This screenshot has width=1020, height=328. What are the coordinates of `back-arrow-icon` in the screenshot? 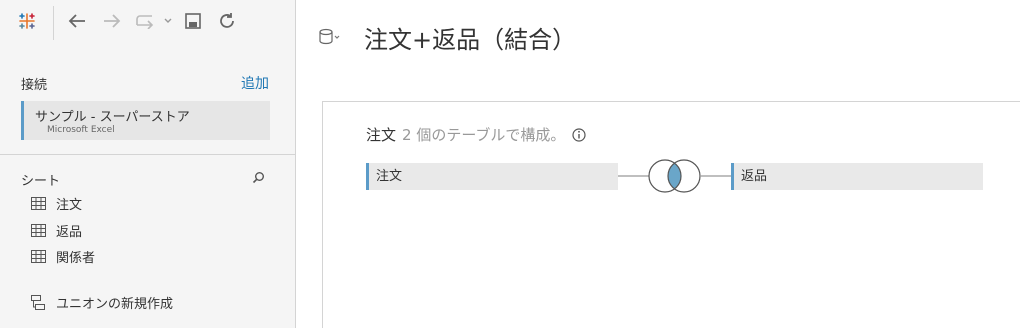 It's located at (77, 21).